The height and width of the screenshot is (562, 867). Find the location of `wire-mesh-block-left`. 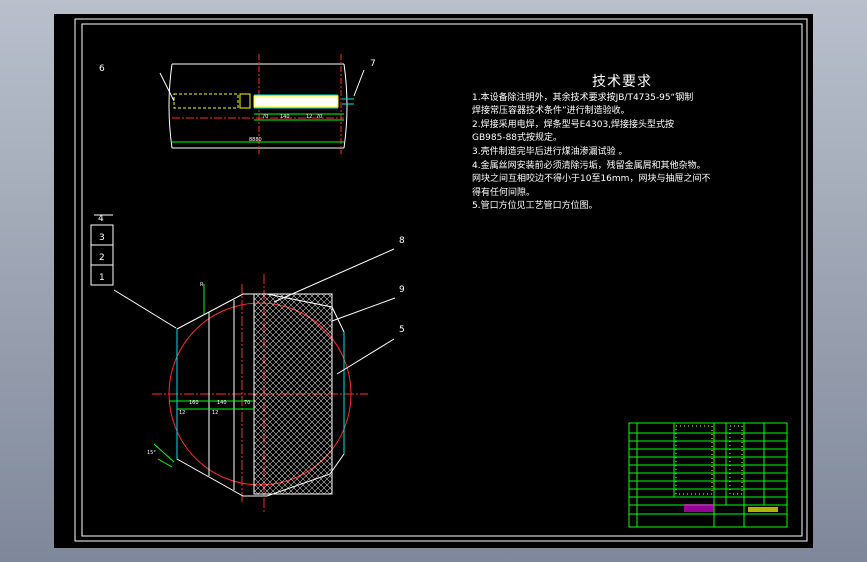

wire-mesh-block-left is located at coordinates (206, 101).